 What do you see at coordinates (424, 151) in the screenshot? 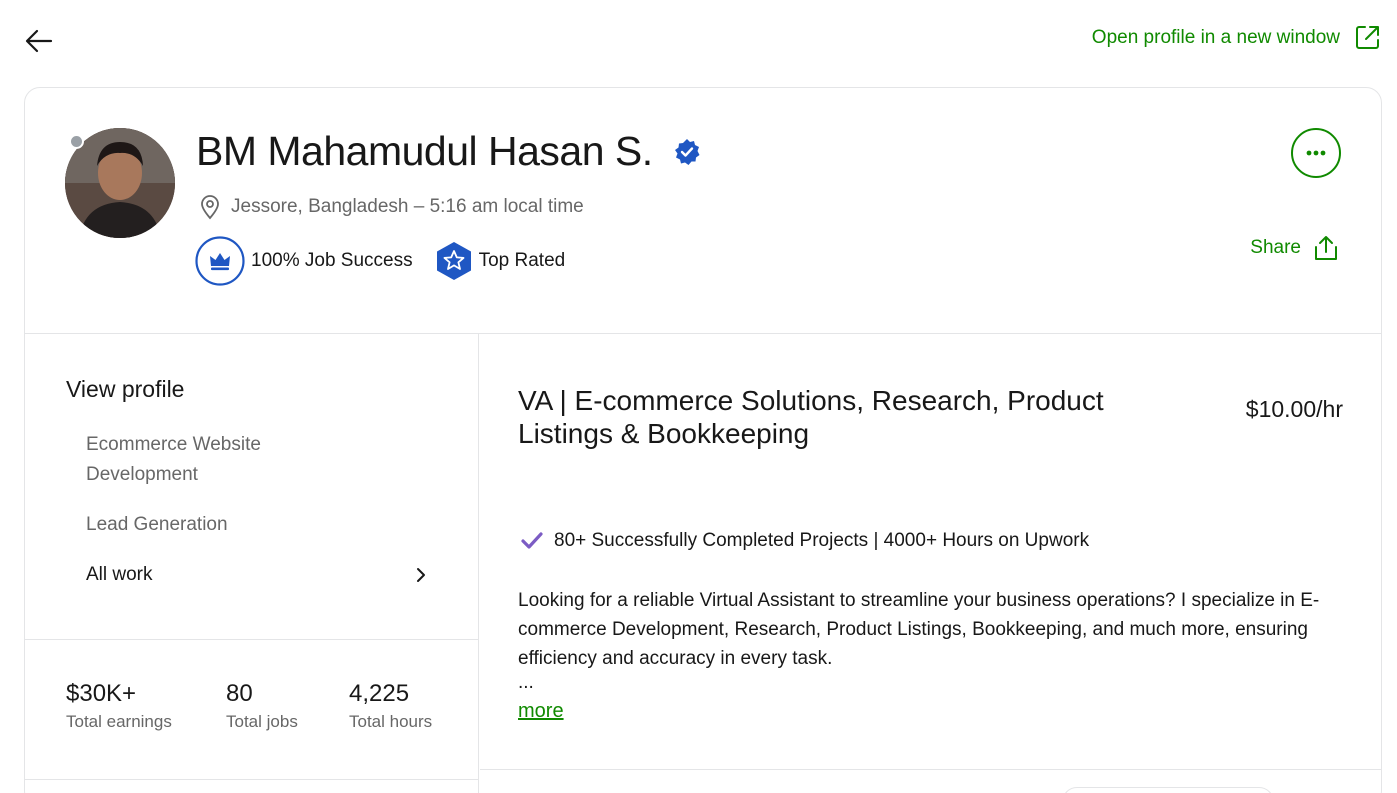
I see `profile-name: BM Mahamudul Hasan S.` at bounding box center [424, 151].